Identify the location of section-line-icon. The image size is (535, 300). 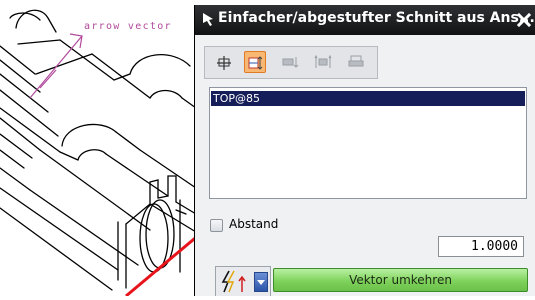
(223, 62).